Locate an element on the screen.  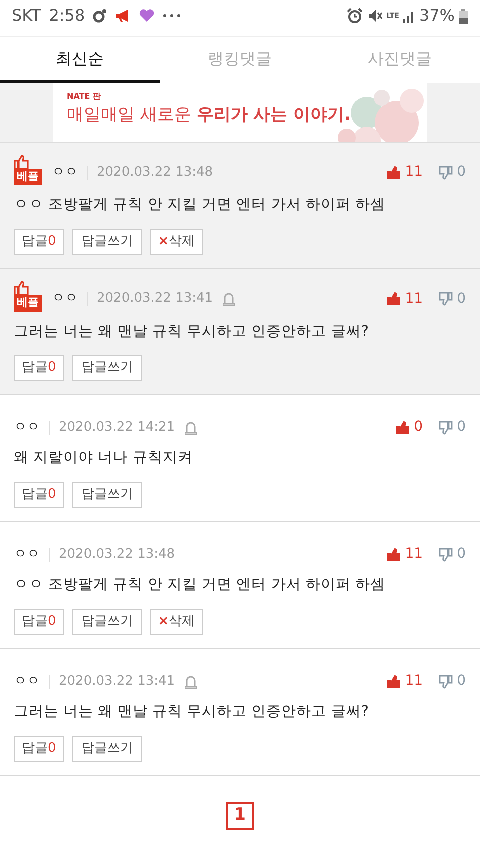
like-button: 0 is located at coordinates (410, 427).